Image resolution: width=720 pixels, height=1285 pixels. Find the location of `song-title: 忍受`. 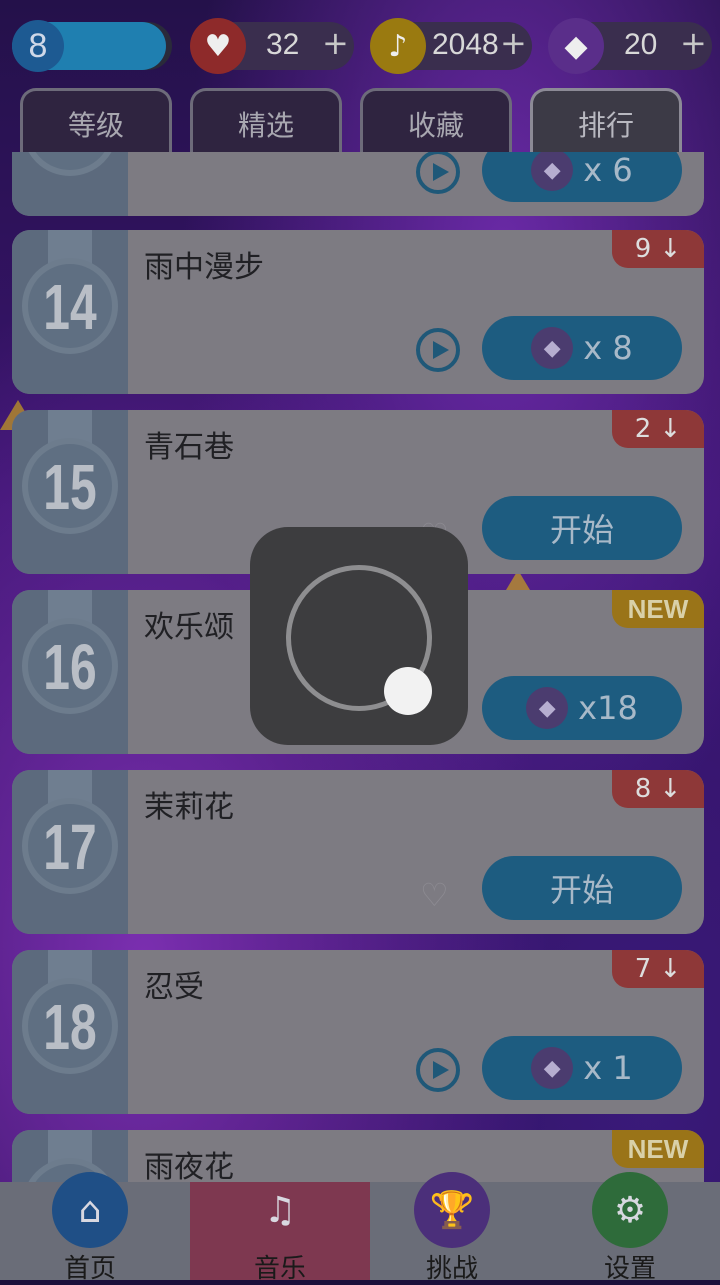

song-title: 忍受 is located at coordinates (174, 987).